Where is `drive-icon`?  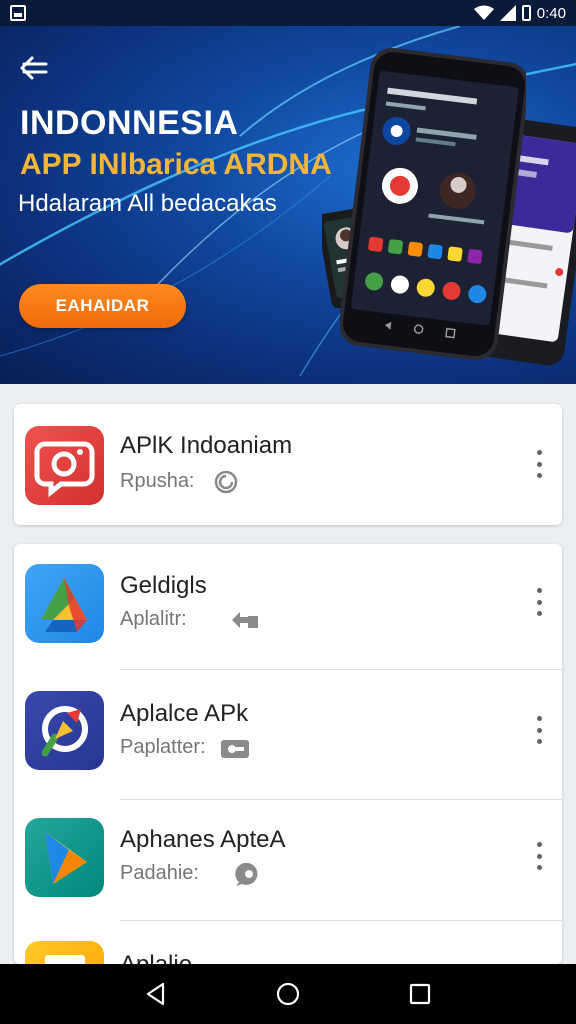 drive-icon is located at coordinates (64, 603).